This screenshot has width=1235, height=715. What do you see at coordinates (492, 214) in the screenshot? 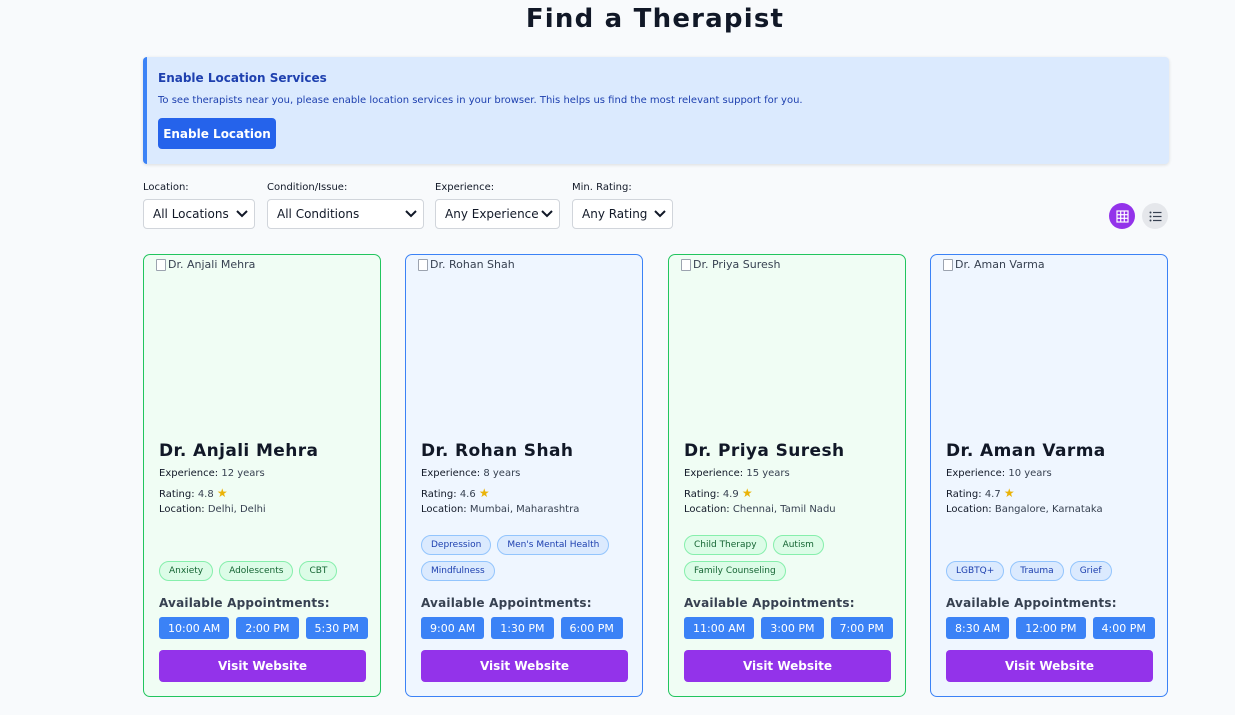
I see `select-value: Any Experience` at bounding box center [492, 214].